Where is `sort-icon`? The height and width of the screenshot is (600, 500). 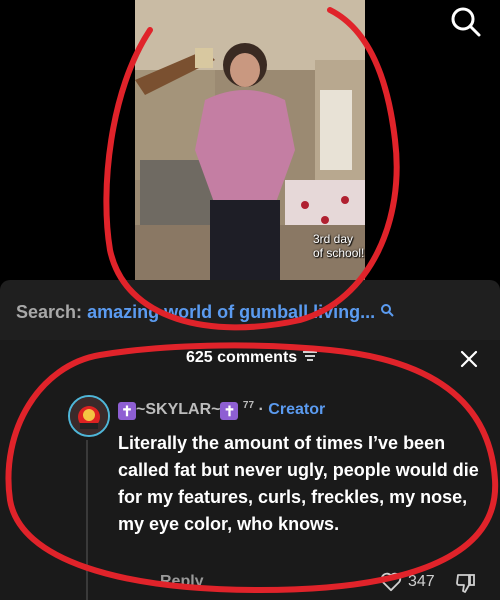
sort-icon is located at coordinates (309, 356).